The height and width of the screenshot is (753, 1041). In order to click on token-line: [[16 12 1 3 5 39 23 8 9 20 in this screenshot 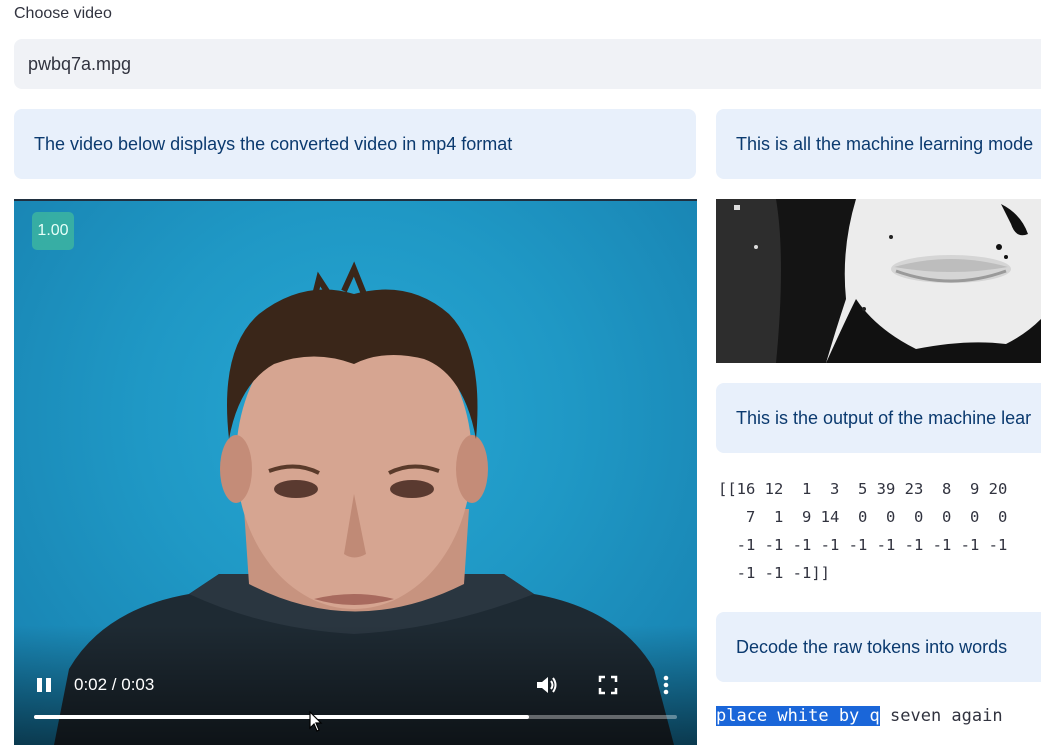, I will do `click(863, 489)`.